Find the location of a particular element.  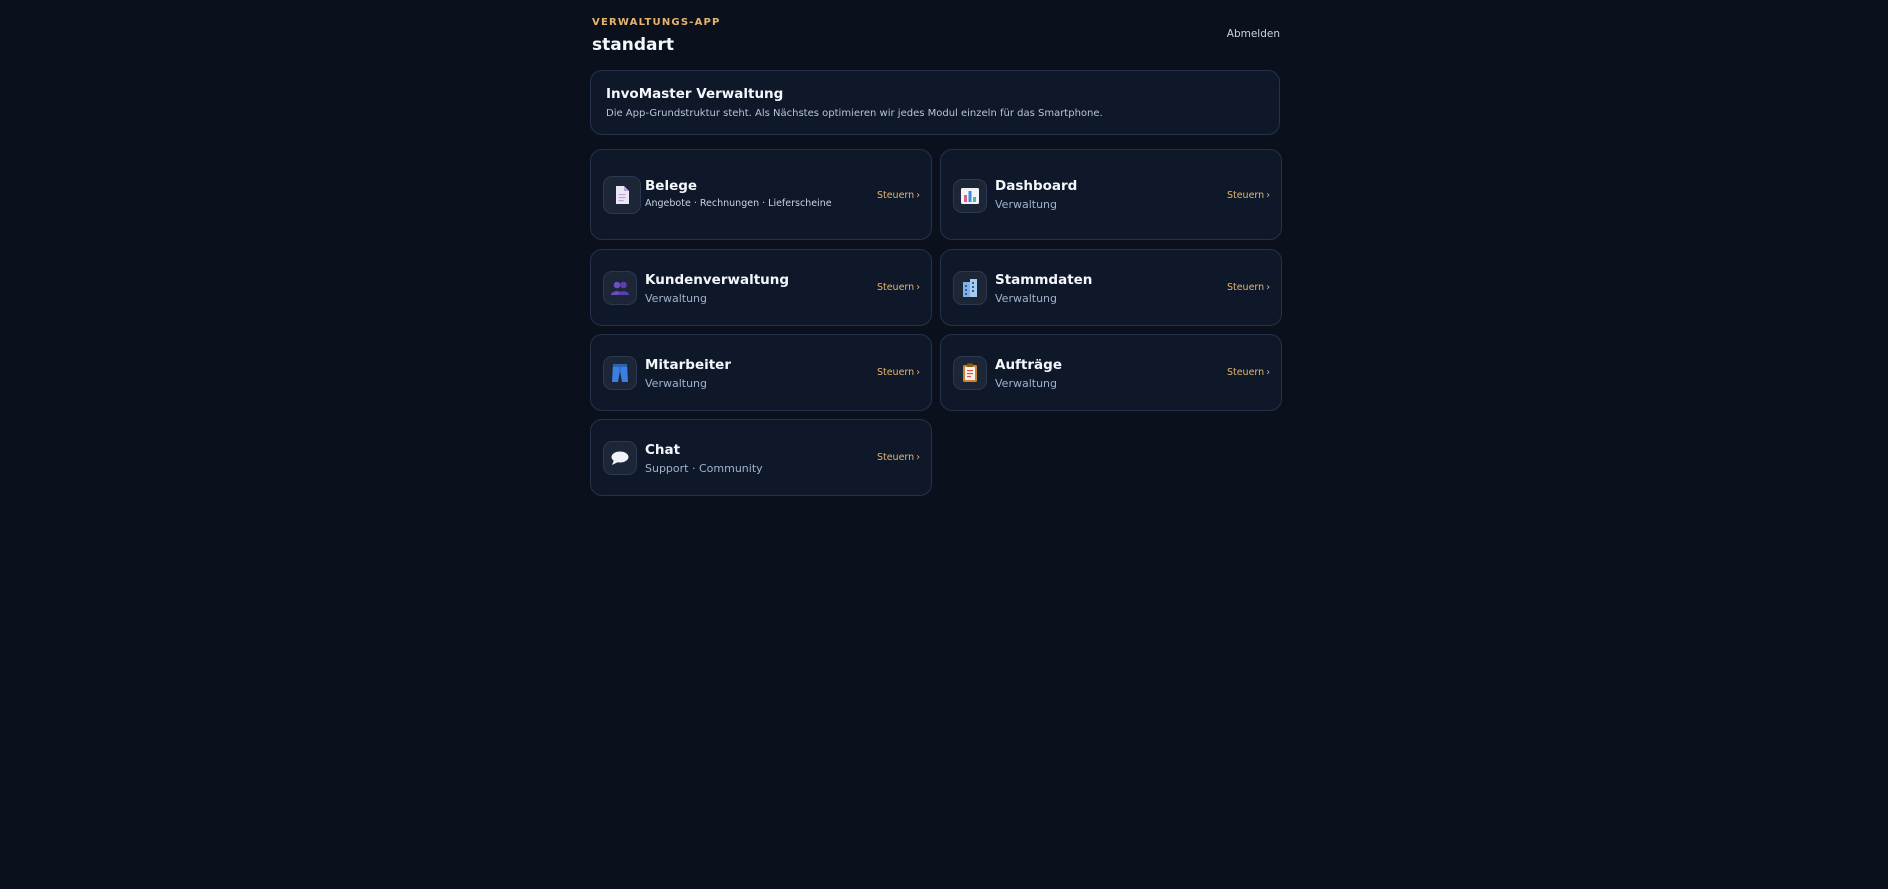

app-eyebrow: VERWALTUNGS-APP is located at coordinates (656, 22).